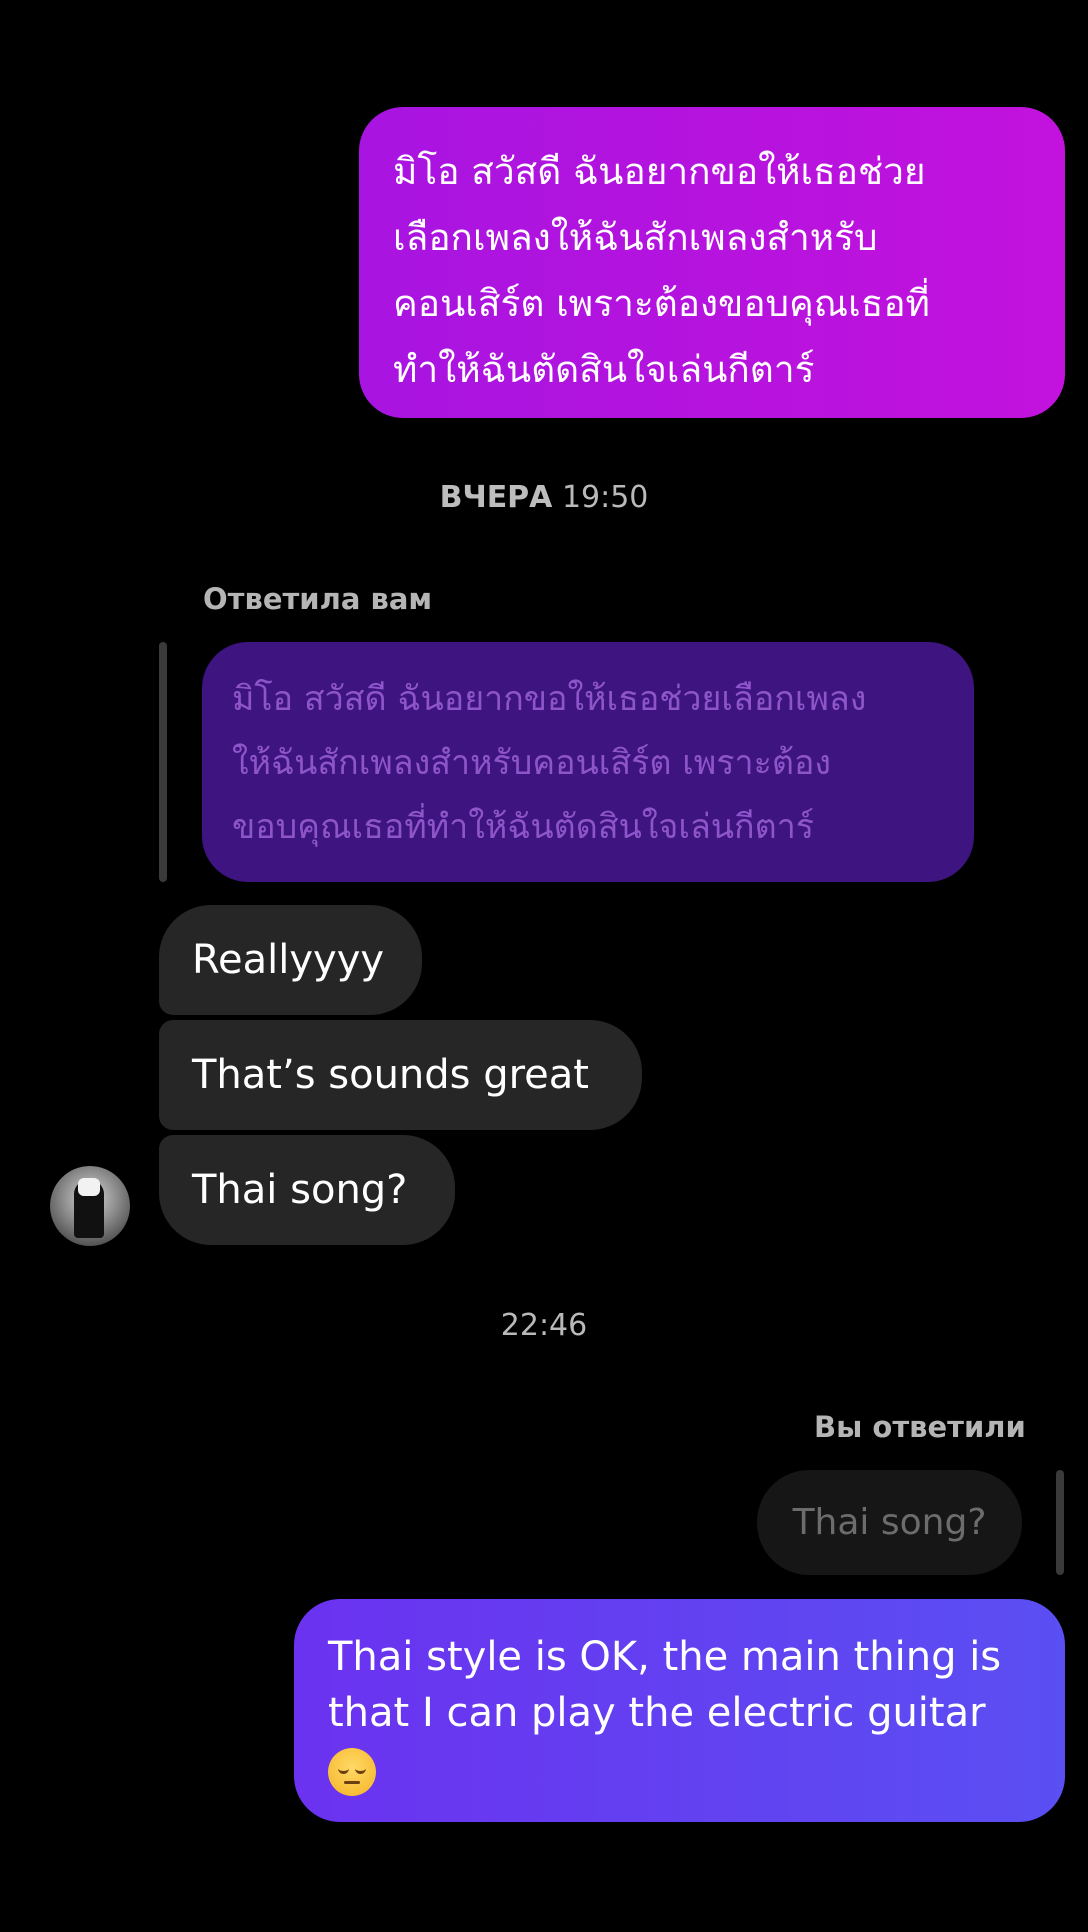 This screenshot has width=1088, height=1932. Describe the element at coordinates (889, 1522) in the screenshot. I see `quoted-message-reply: Thai song?` at that location.